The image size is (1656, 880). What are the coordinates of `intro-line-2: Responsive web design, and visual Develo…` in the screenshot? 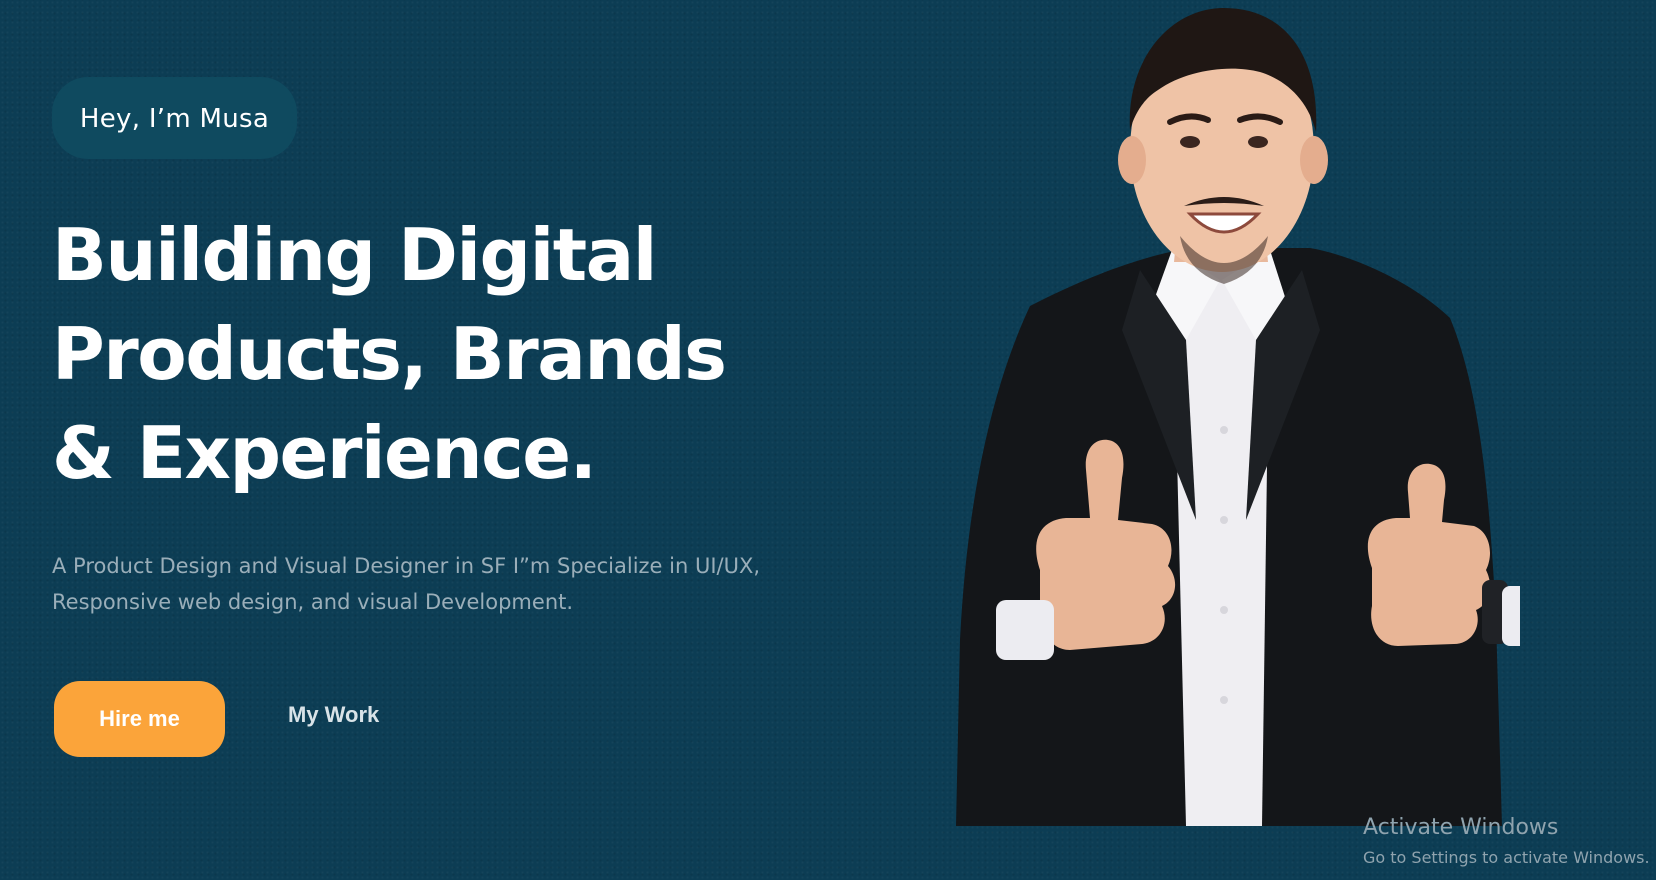 It's located at (313, 602).